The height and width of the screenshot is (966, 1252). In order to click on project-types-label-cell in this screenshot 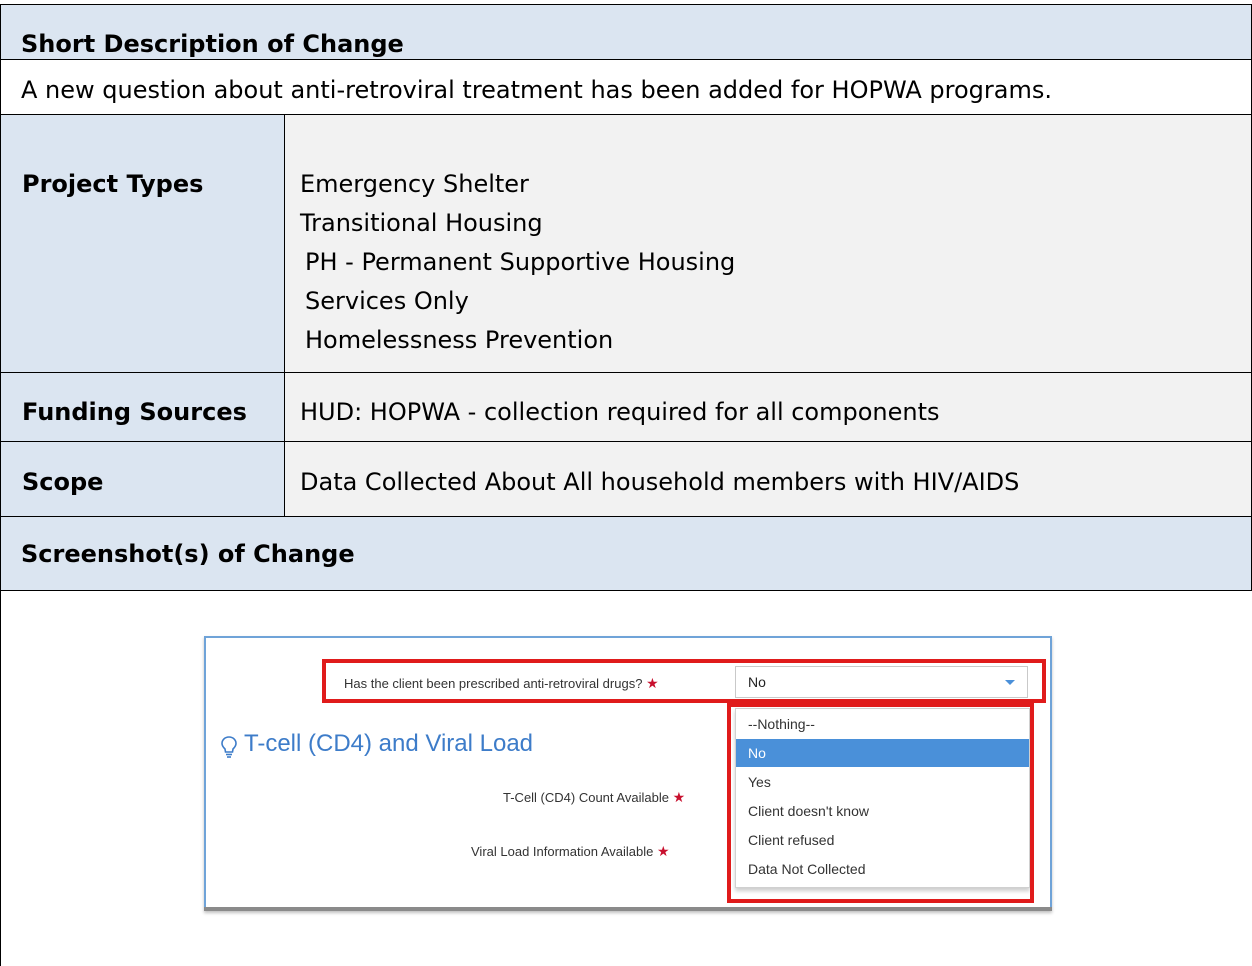, I will do `click(142, 243)`.